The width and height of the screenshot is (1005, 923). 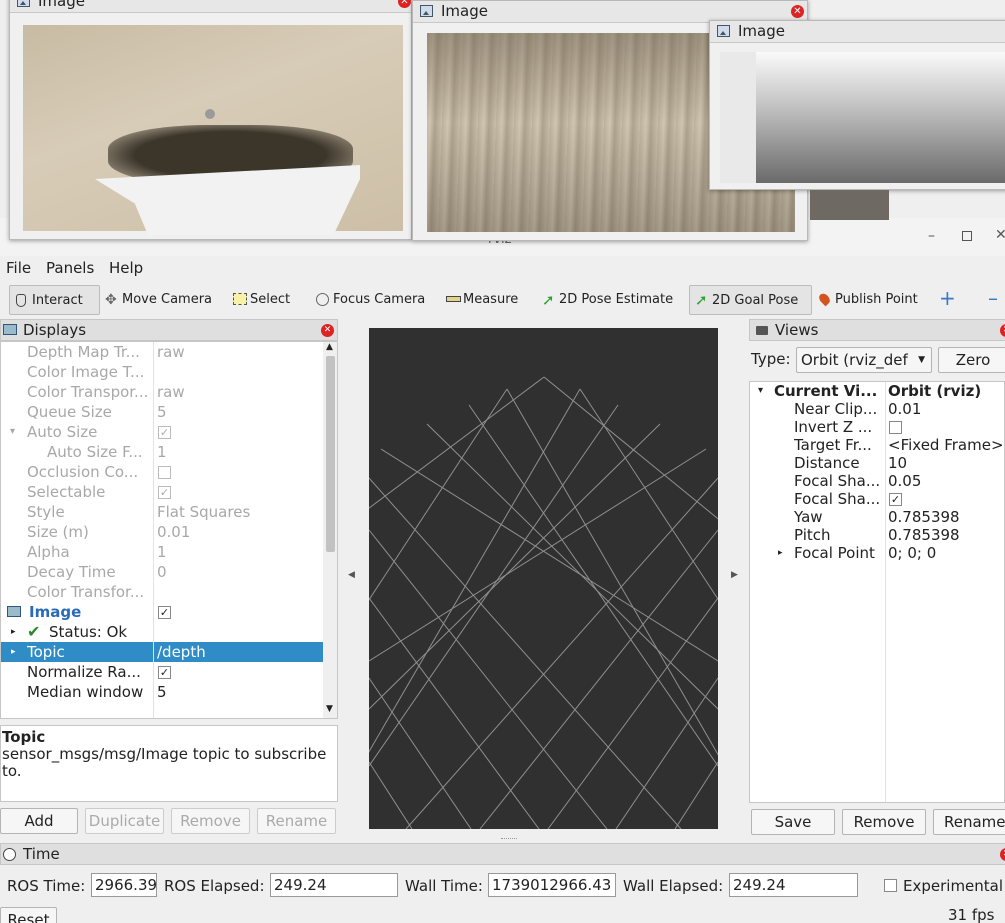 I want to click on image-display-checkbox: ✓, so click(x=164, y=612).